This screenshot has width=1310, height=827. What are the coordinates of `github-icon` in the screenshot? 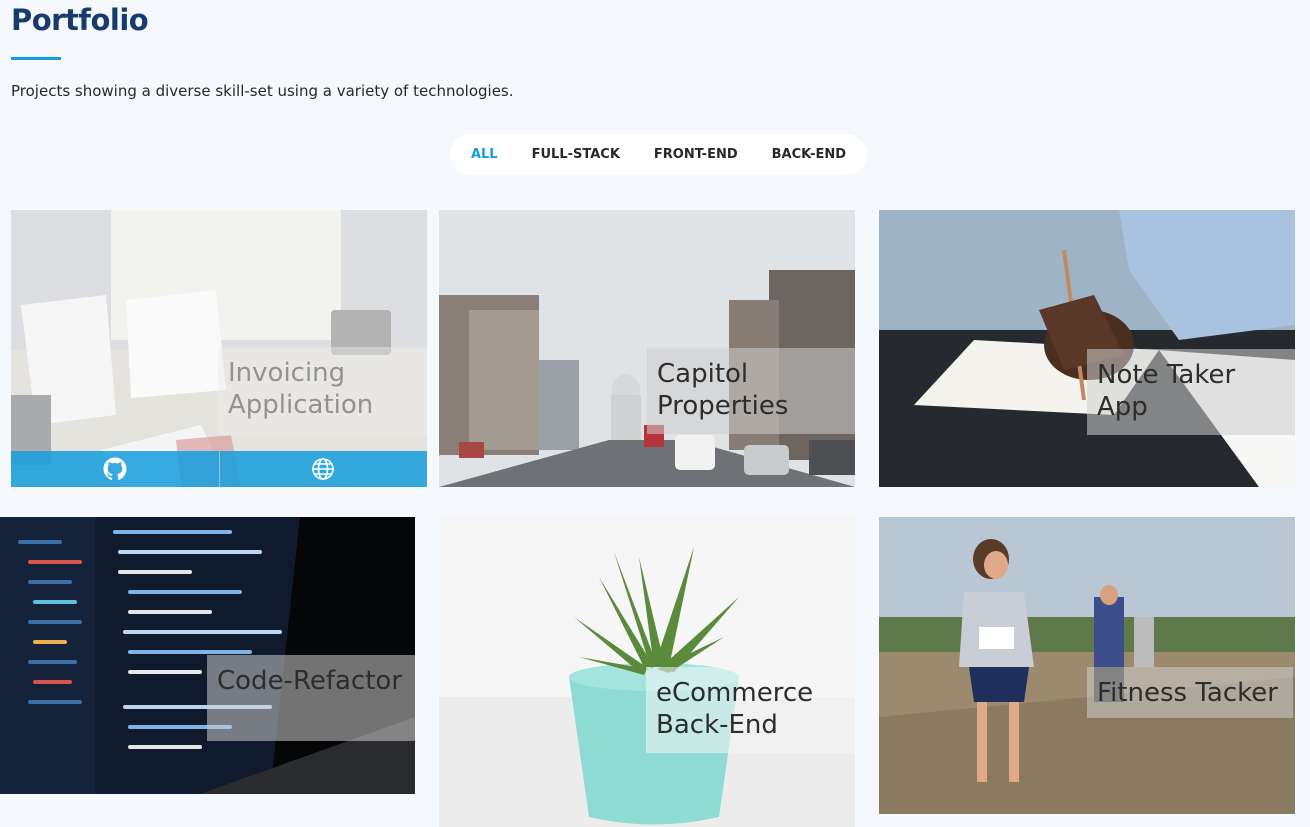 It's located at (115, 468).